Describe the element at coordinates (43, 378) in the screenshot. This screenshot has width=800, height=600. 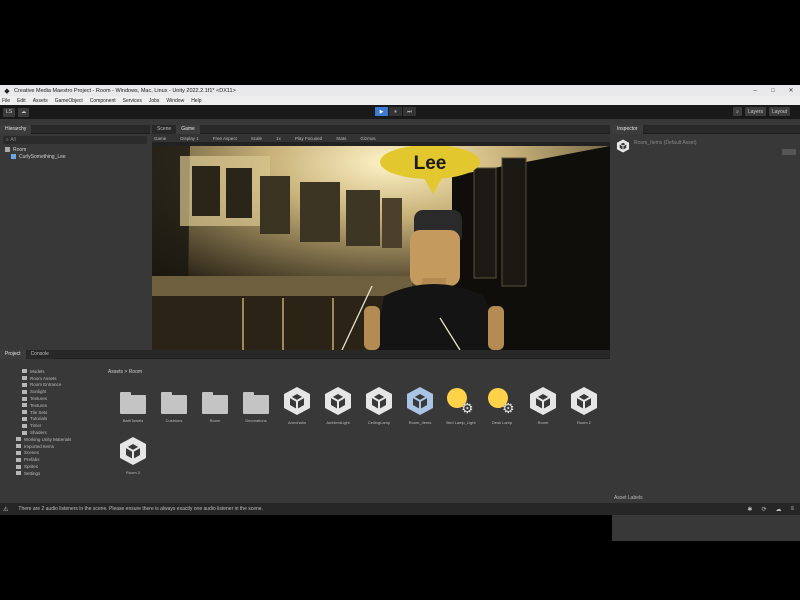
I see `tree-item-label: Room Assets` at that location.